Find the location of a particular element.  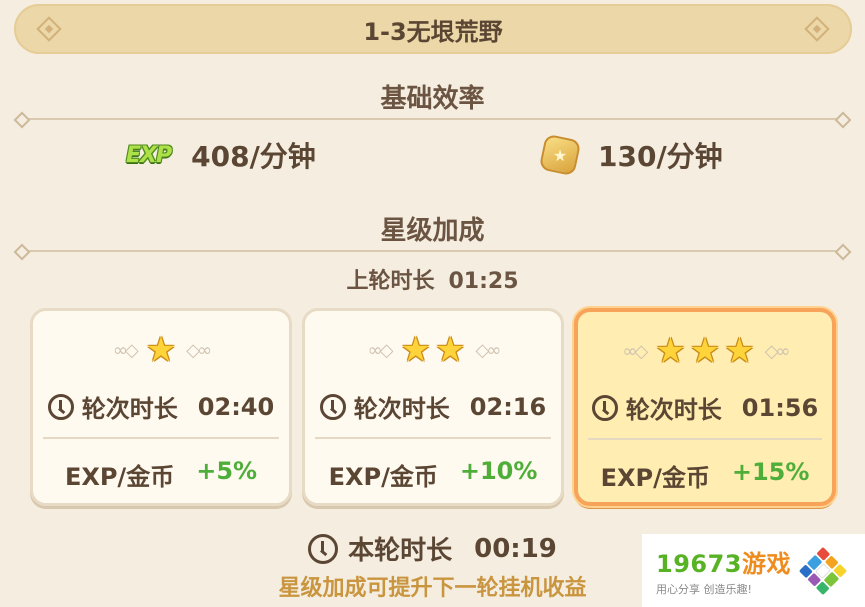

star-tier-card-2: ∞◇ ★ ★ ◇∞ 轮次时长 02:16 EXP/金币 +10% is located at coordinates (433, 407).